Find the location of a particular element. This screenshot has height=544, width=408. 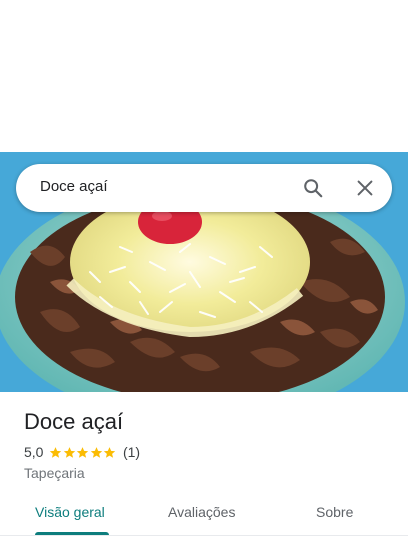

tab-reviews: Avaliações is located at coordinates (201, 512).